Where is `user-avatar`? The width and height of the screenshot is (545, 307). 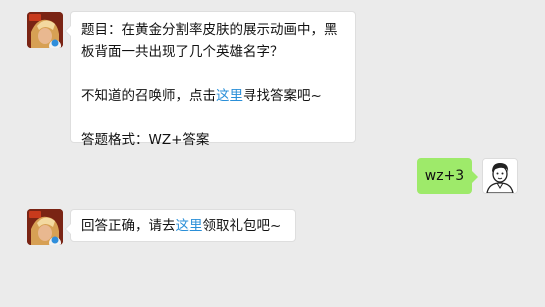 user-avatar is located at coordinates (500, 176).